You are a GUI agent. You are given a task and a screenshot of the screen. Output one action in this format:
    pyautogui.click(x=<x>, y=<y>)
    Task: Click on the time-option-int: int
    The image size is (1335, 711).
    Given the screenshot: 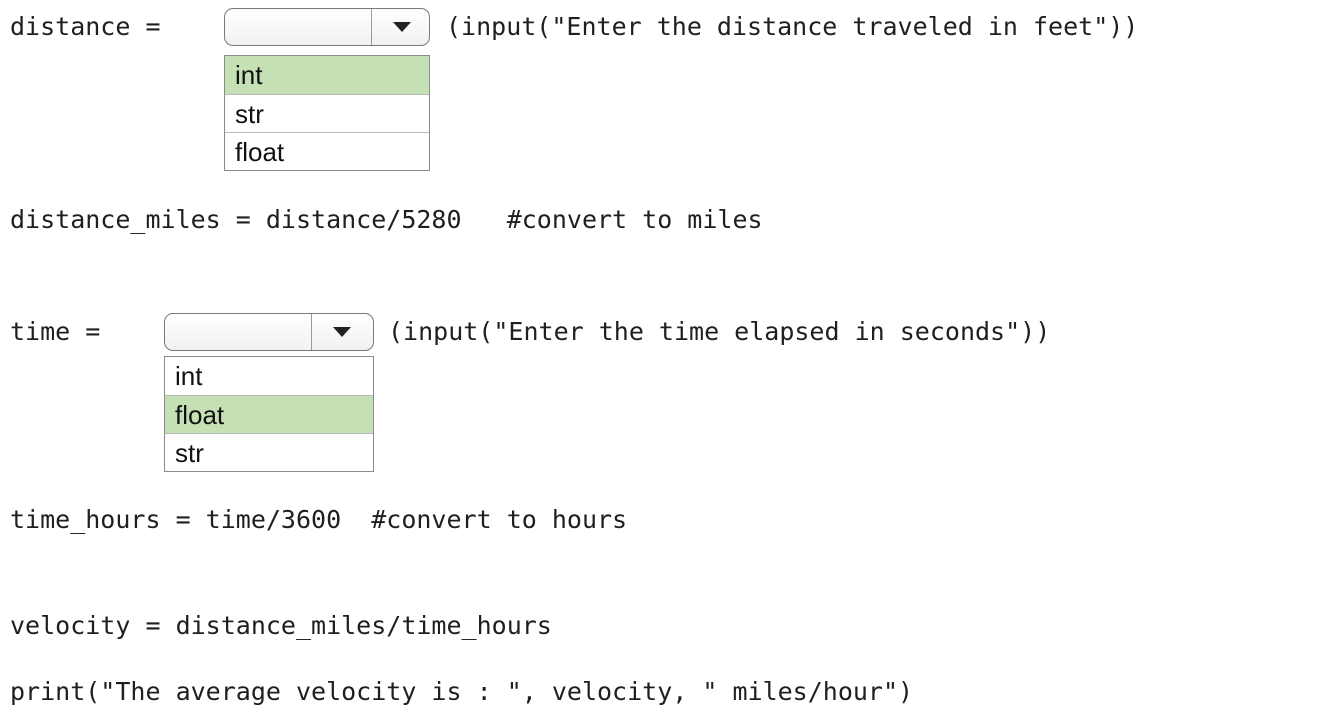 What is the action you would take?
    pyautogui.click(x=269, y=376)
    